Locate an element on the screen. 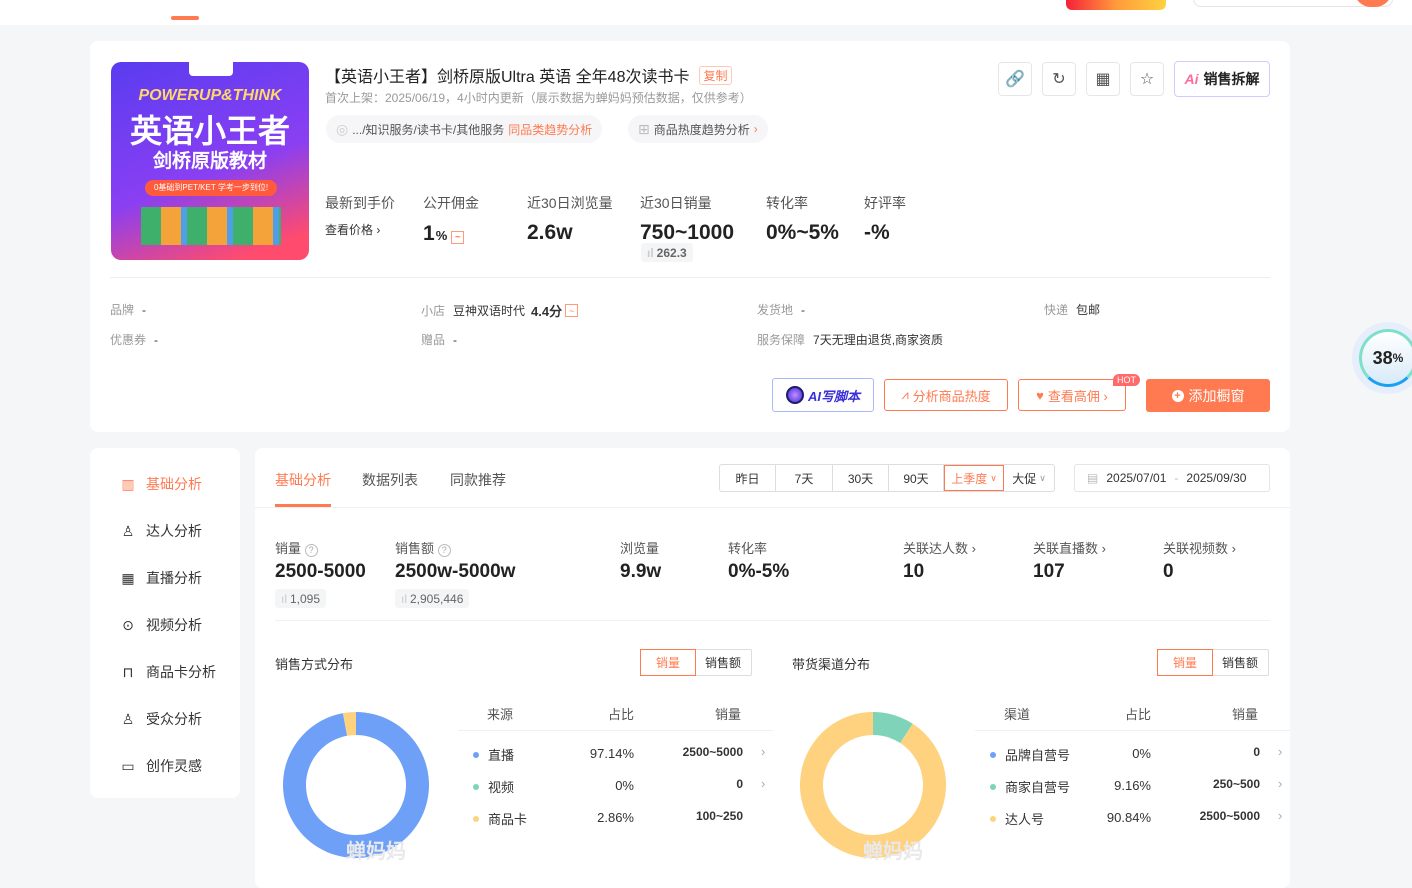  chart-title: 销售方式分布 is located at coordinates (314, 664).